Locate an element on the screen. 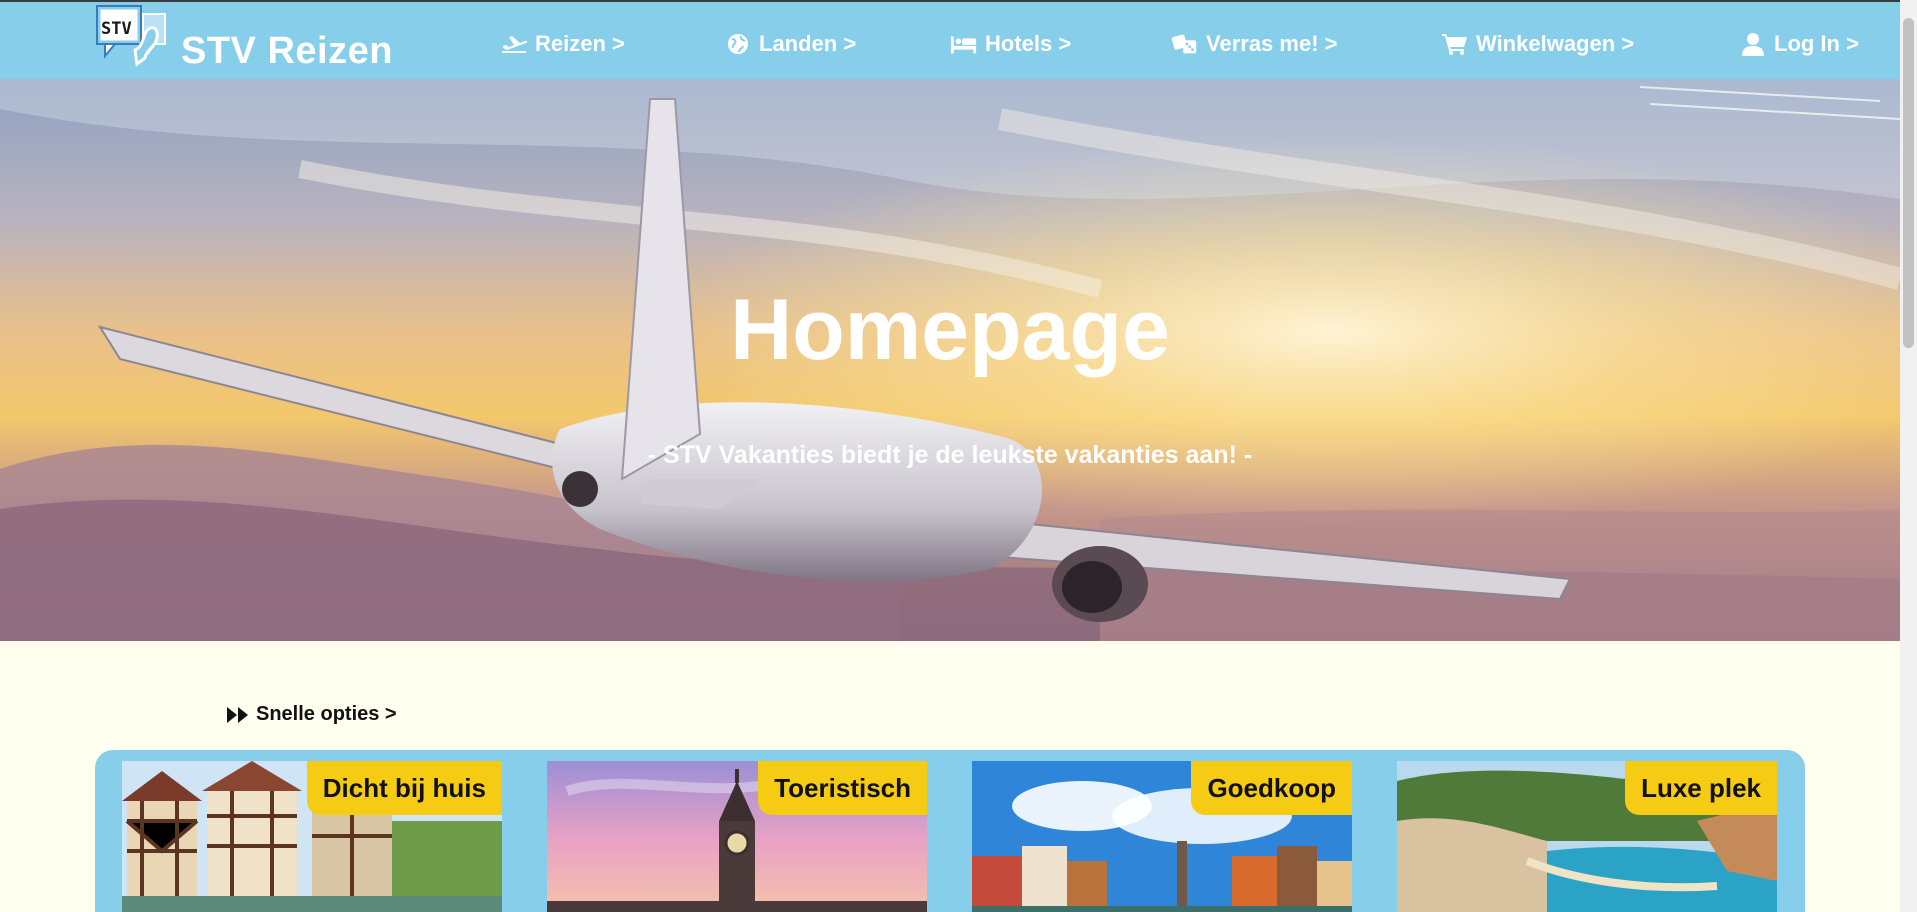 The image size is (1917, 912). card-tag: Goedkoop is located at coordinates (1271, 788).